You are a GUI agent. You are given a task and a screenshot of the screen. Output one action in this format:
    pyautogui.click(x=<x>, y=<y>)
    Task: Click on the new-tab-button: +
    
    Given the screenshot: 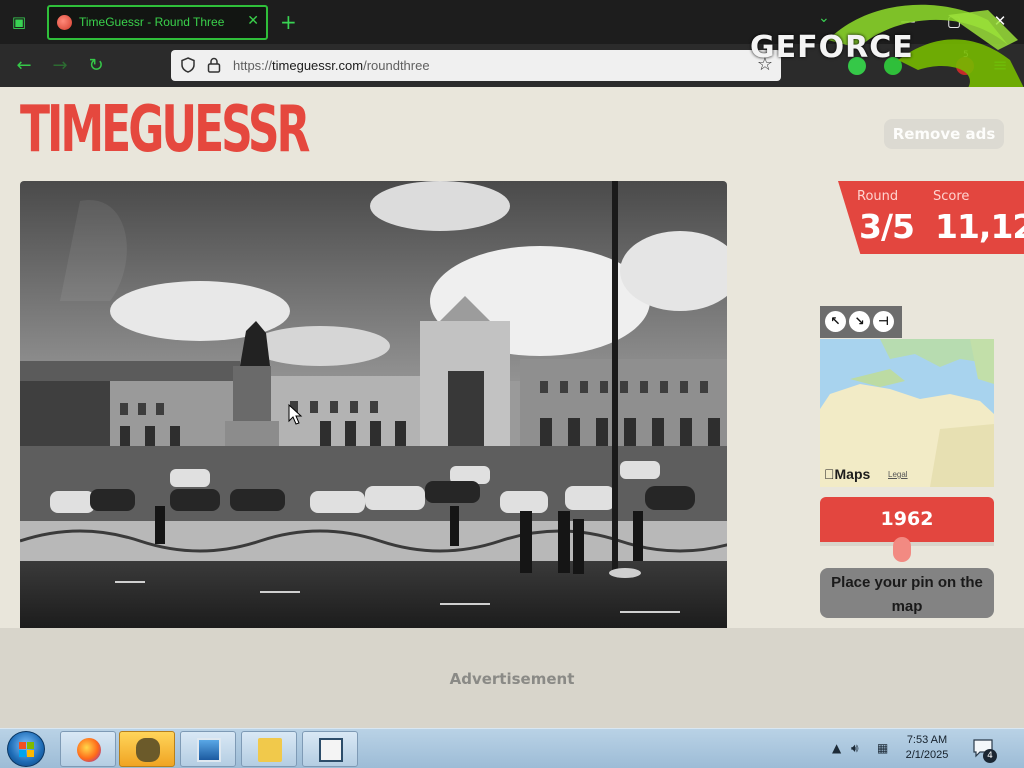 What is the action you would take?
    pyautogui.click(x=288, y=22)
    